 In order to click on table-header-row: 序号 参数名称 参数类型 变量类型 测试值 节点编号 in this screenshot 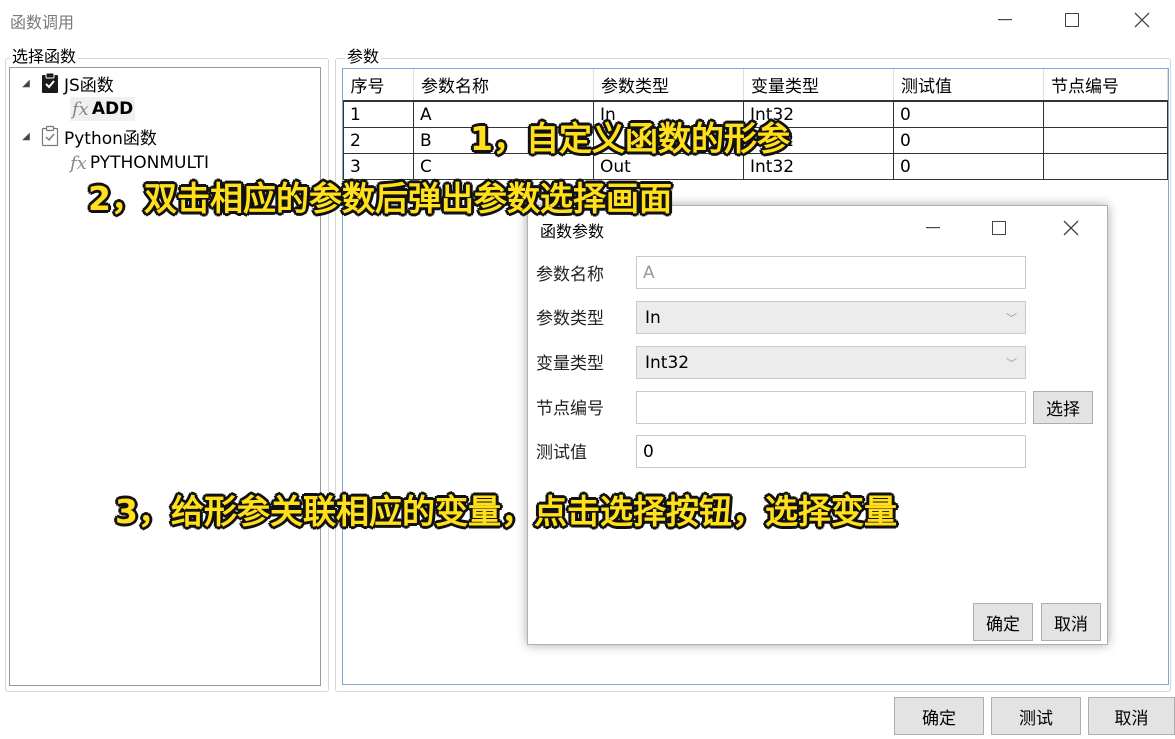, I will do `click(755, 85)`.